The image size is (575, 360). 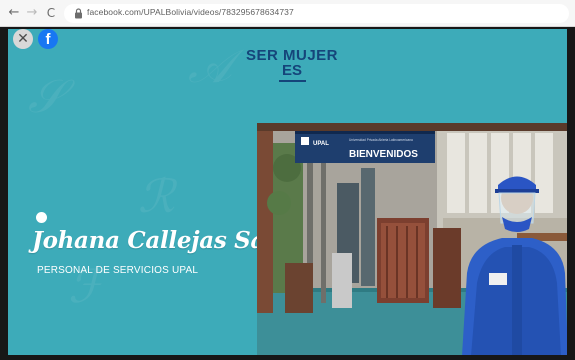 What do you see at coordinates (156, 196) in the screenshot?
I see `background-texture: ℛ` at bounding box center [156, 196].